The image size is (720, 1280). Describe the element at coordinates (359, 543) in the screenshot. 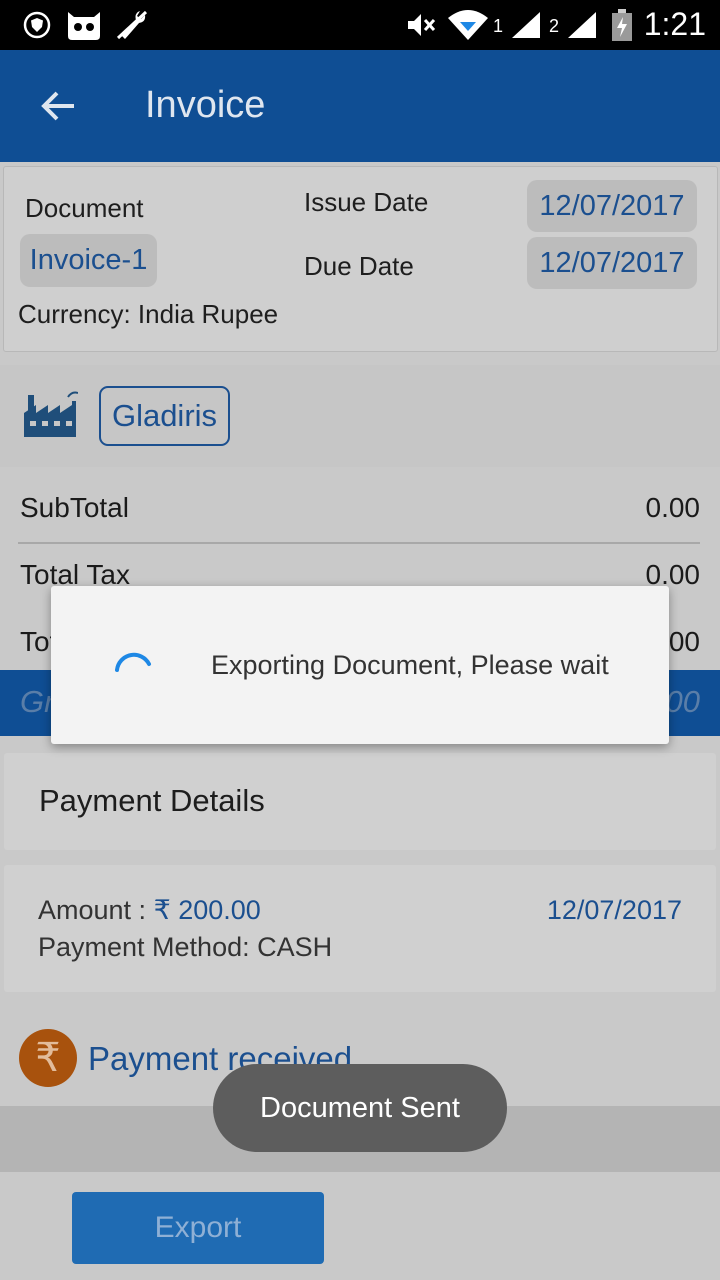

I see `divider` at that location.